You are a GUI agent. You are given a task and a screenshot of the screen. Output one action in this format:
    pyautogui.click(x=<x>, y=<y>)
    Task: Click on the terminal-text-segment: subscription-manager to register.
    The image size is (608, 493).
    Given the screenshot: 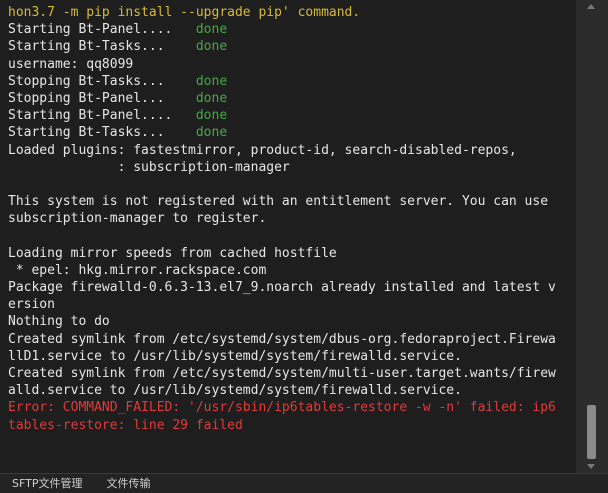 What is the action you would take?
    pyautogui.click(x=137, y=219)
    